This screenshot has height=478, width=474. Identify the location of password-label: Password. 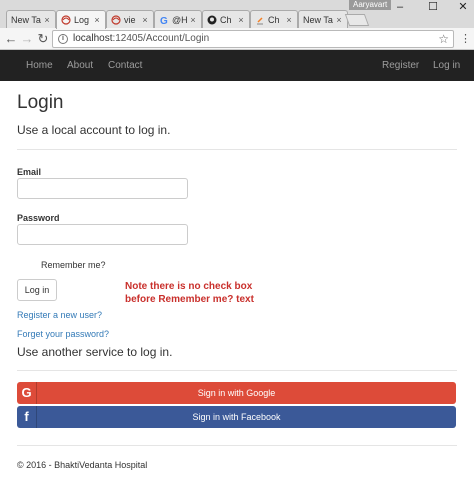
(38, 218).